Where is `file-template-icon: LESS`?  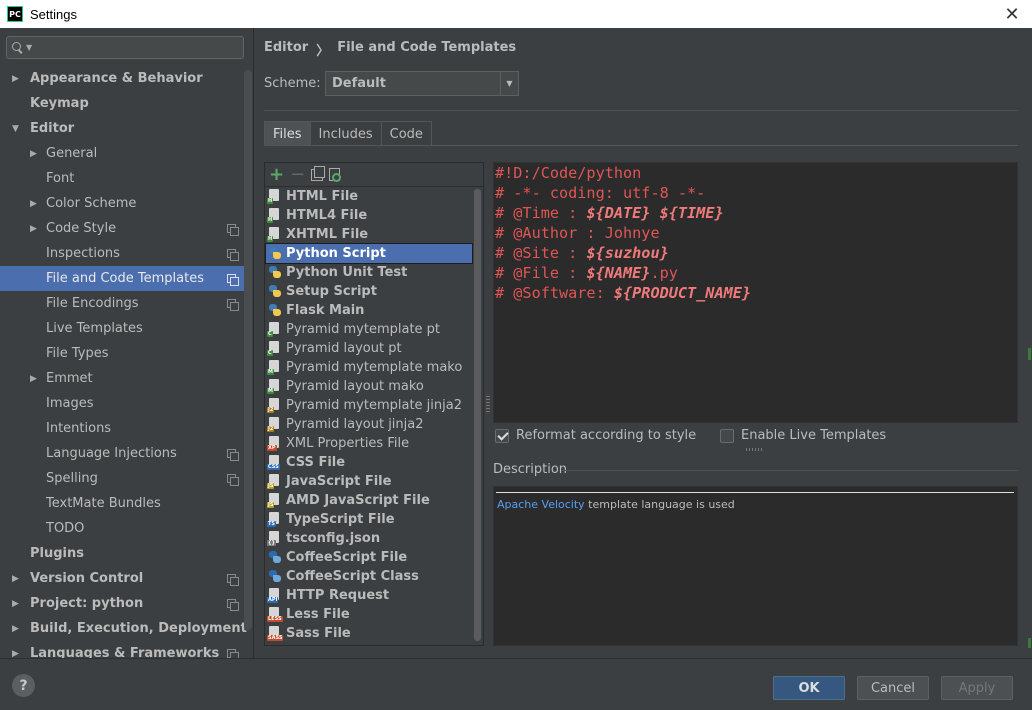 file-template-icon: LESS is located at coordinates (275, 614).